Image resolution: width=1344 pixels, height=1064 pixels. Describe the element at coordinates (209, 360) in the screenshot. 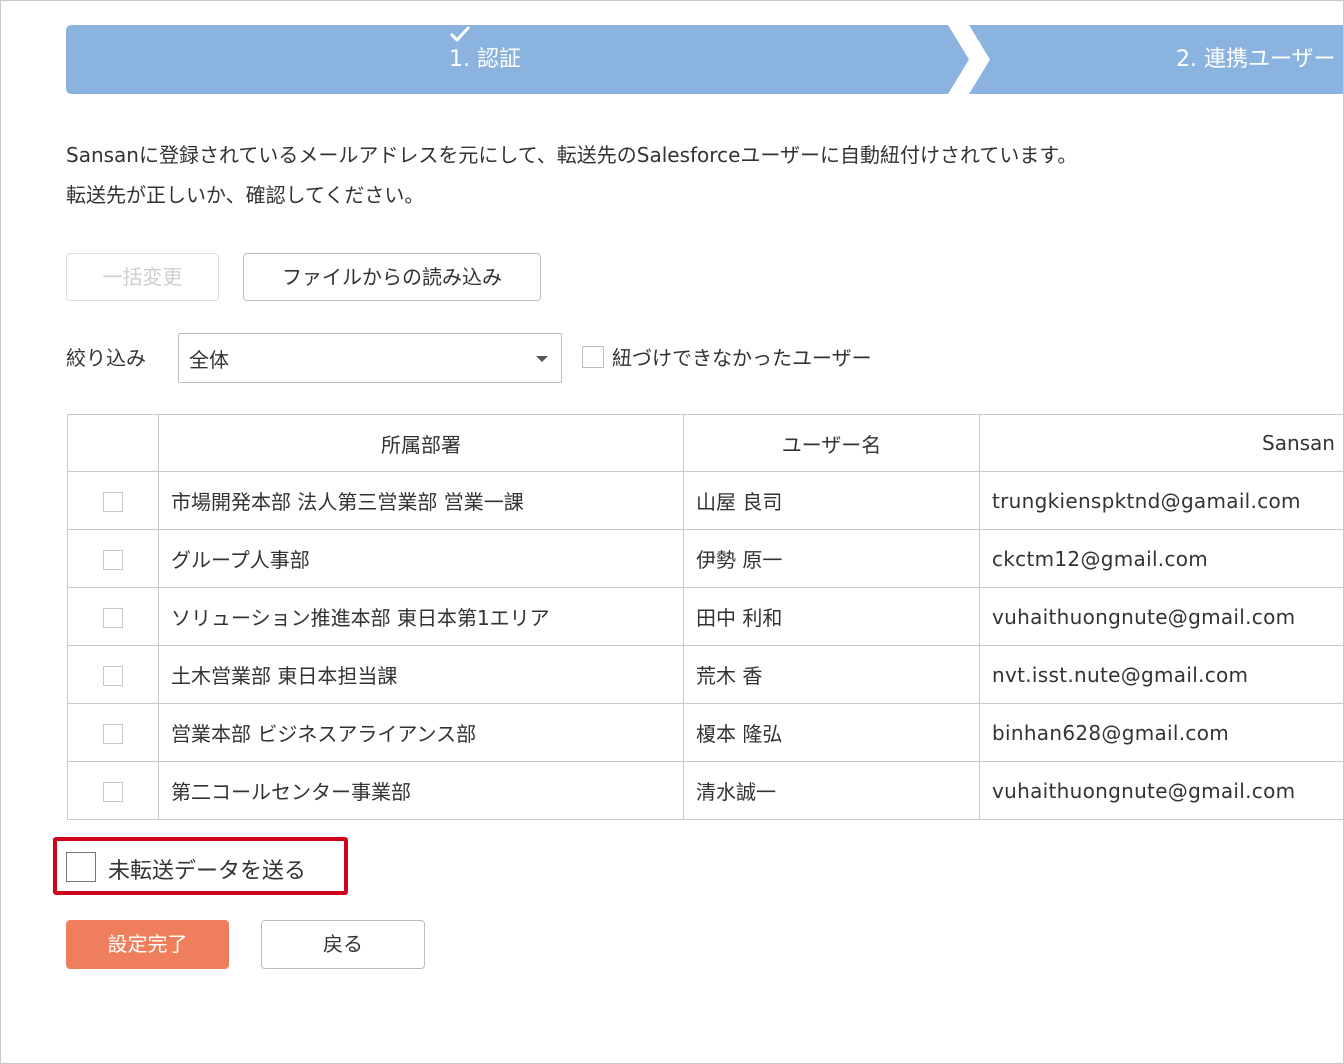

I see `filter-selected-value: 全体` at that location.